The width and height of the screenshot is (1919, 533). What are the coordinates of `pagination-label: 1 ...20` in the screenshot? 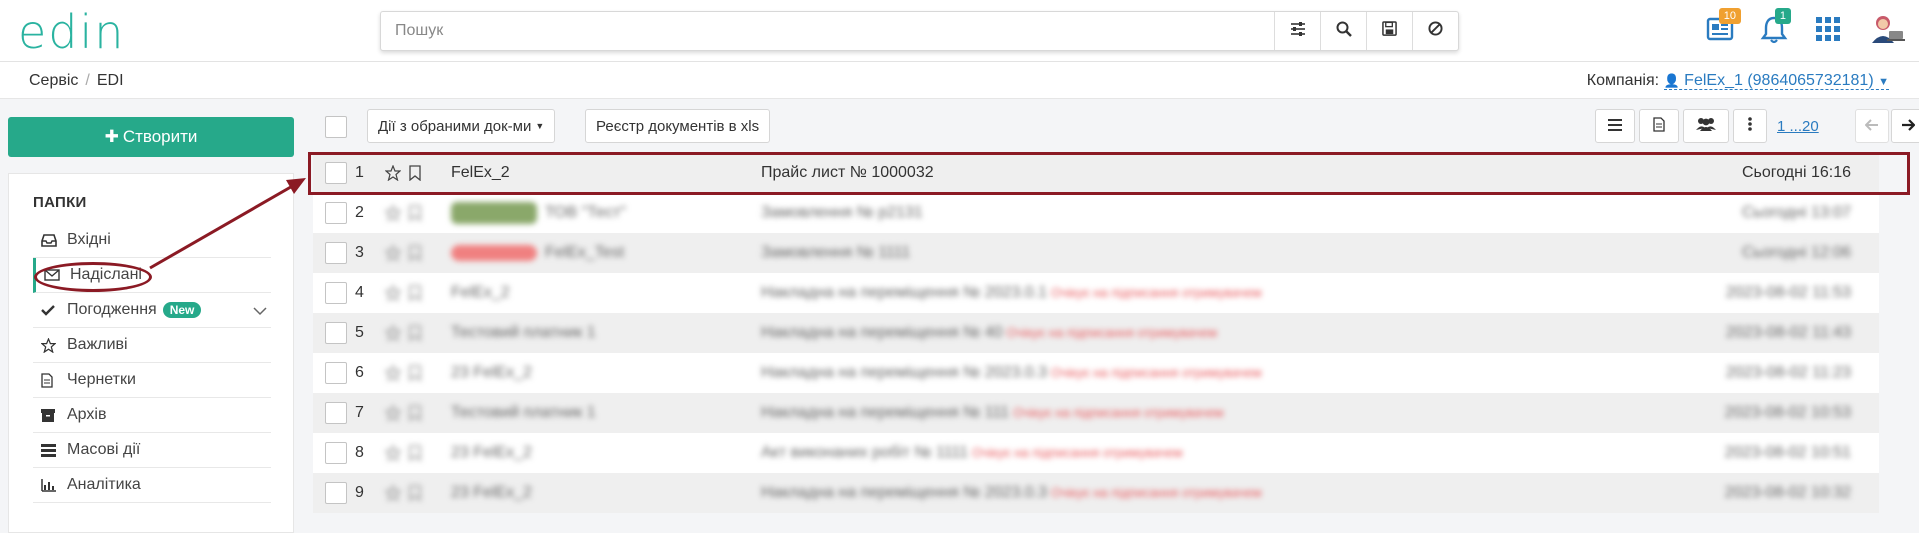 It's located at (1798, 126).